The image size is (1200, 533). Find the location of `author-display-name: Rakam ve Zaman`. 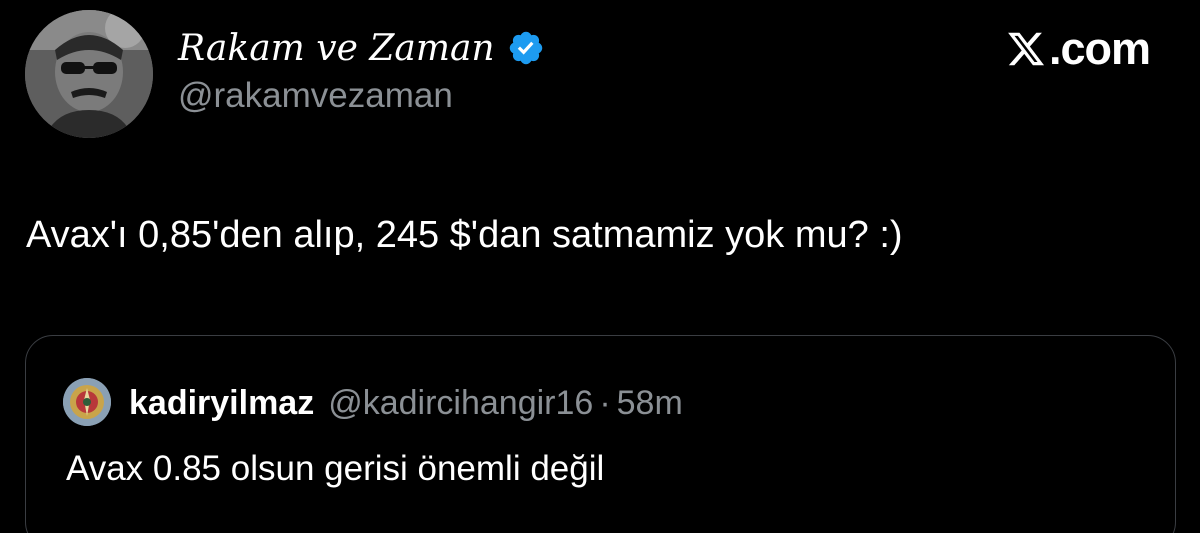

author-display-name: Rakam ve Zaman is located at coordinates (336, 48).